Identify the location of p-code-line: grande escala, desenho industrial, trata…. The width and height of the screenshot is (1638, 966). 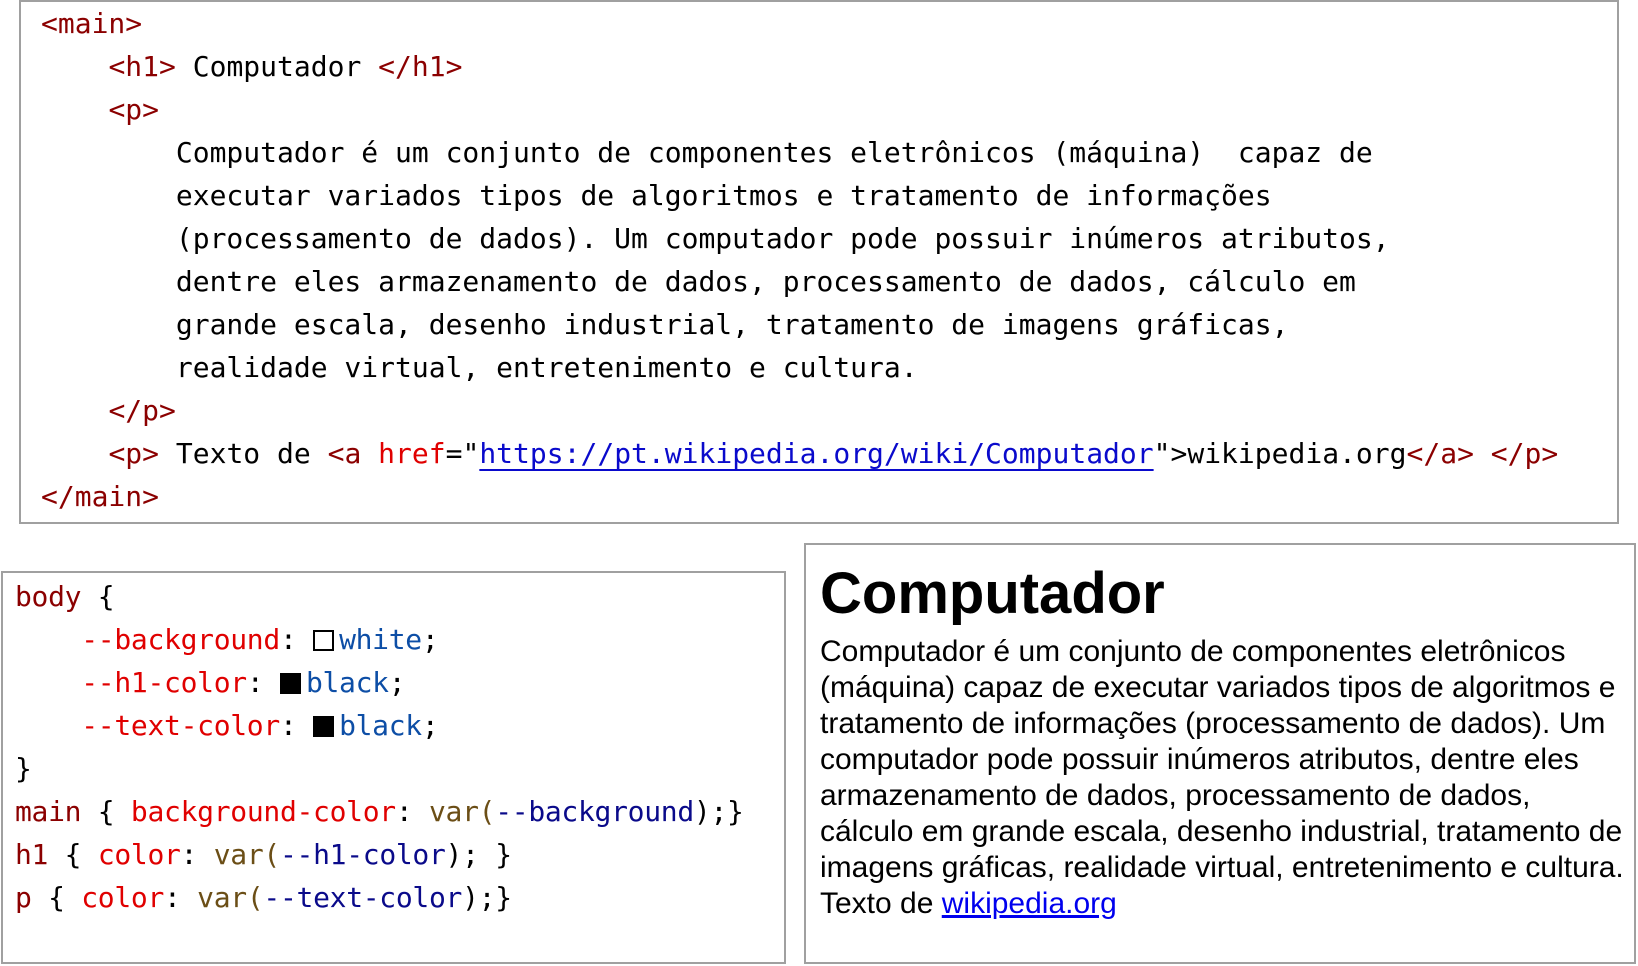
(732, 324).